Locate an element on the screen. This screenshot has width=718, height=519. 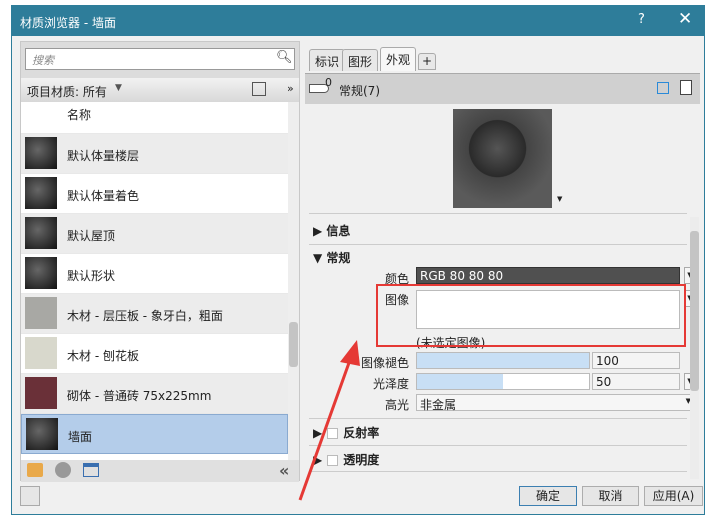
annotation-arrow is located at coordinates (329, 420).